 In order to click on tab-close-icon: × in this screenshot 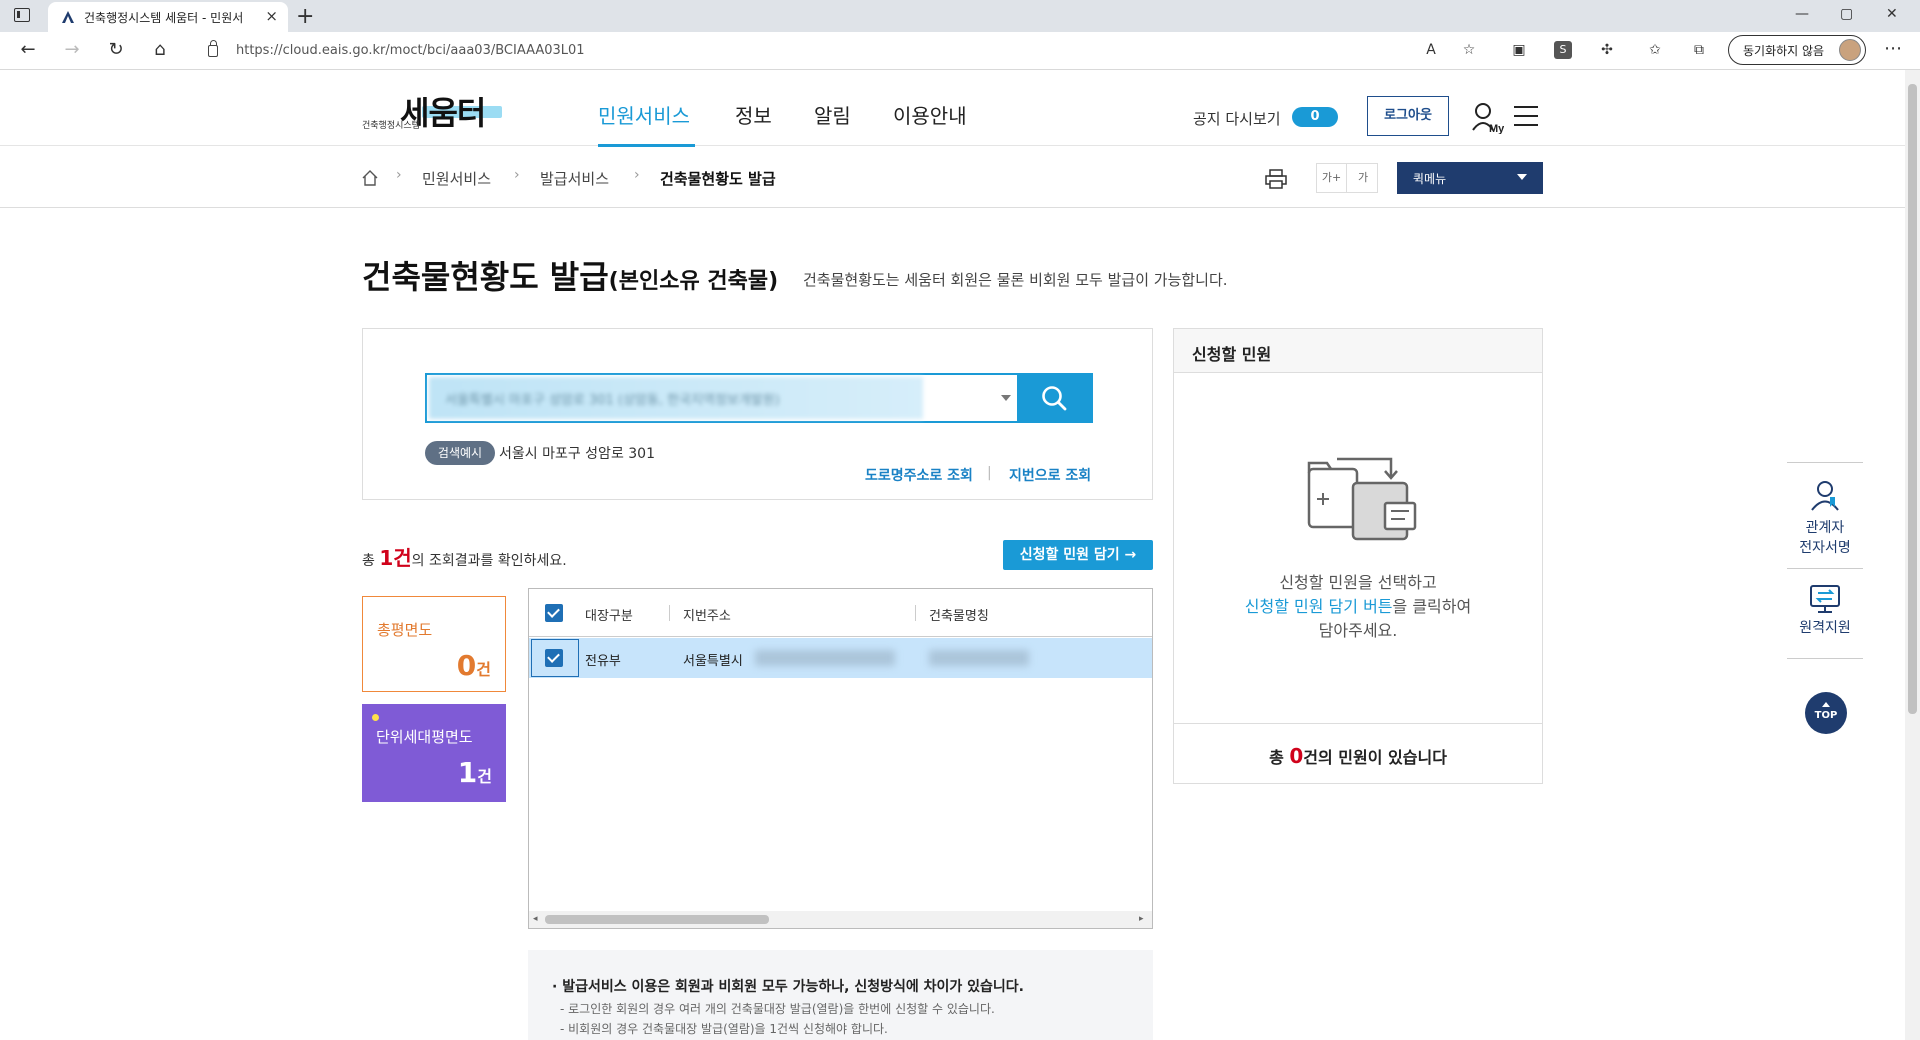, I will do `click(271, 16)`.